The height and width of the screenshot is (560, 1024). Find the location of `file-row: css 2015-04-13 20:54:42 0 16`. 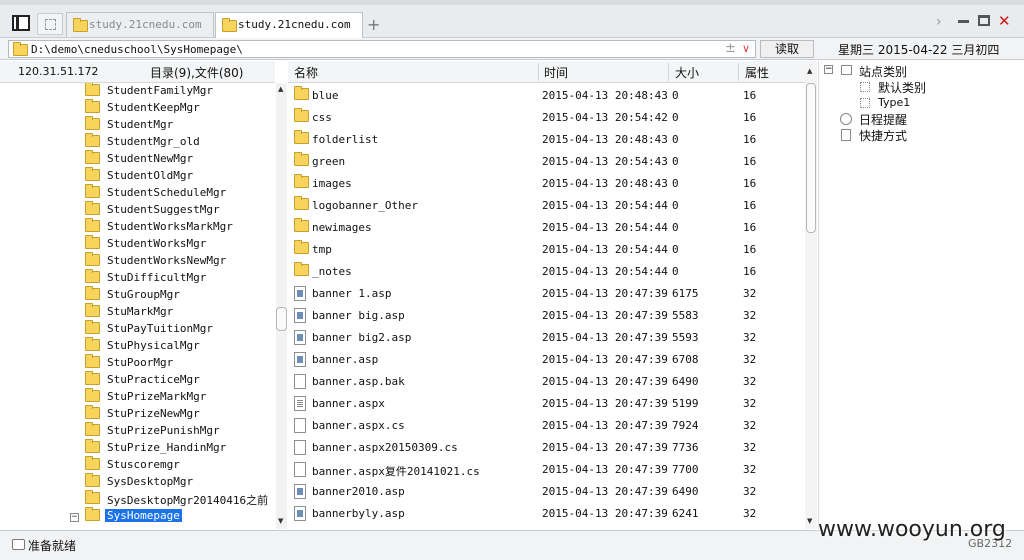

file-row: css 2015-04-13 20:54:42 0 16 is located at coordinates (546, 117).